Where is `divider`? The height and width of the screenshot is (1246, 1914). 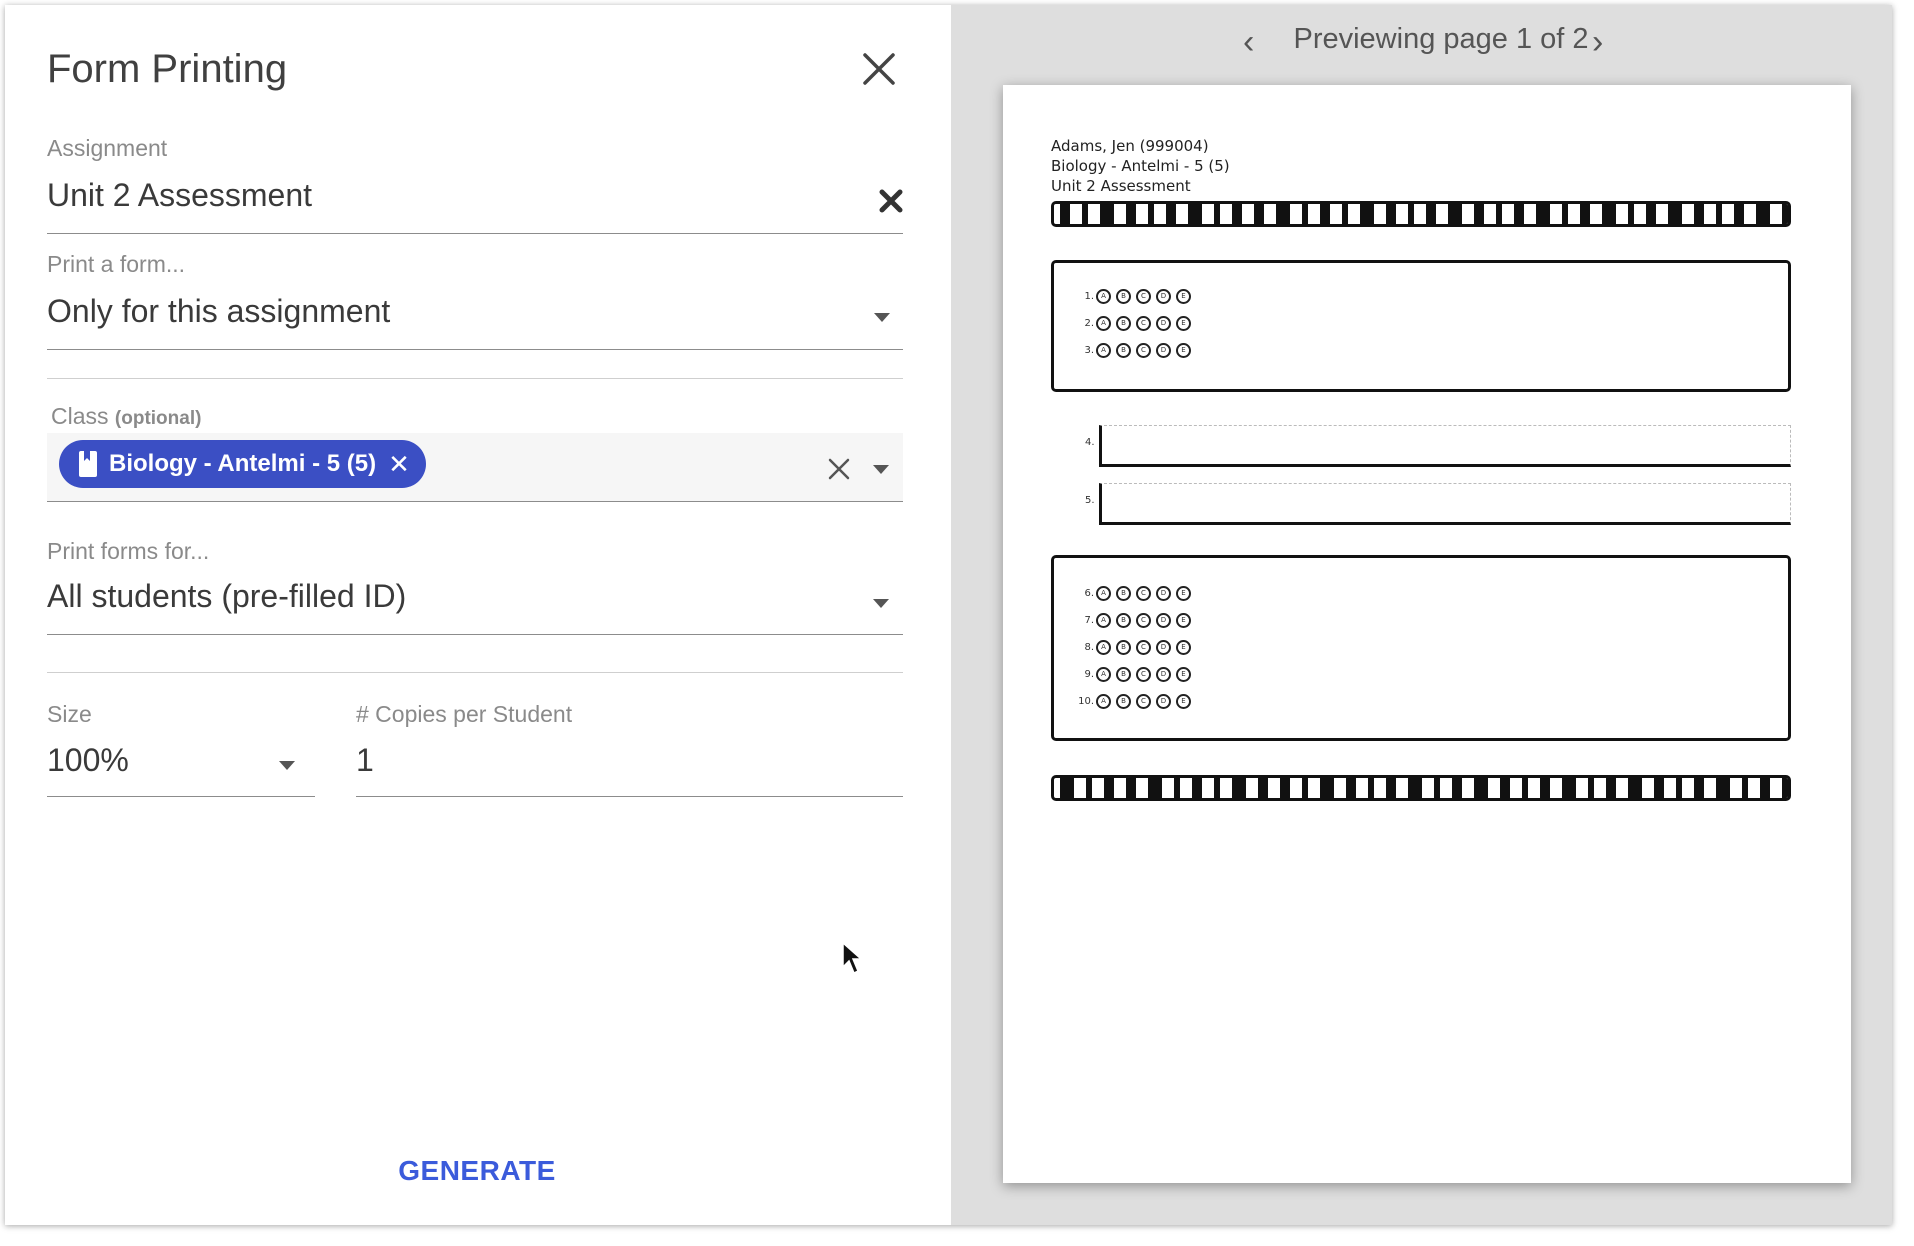 divider is located at coordinates (475, 672).